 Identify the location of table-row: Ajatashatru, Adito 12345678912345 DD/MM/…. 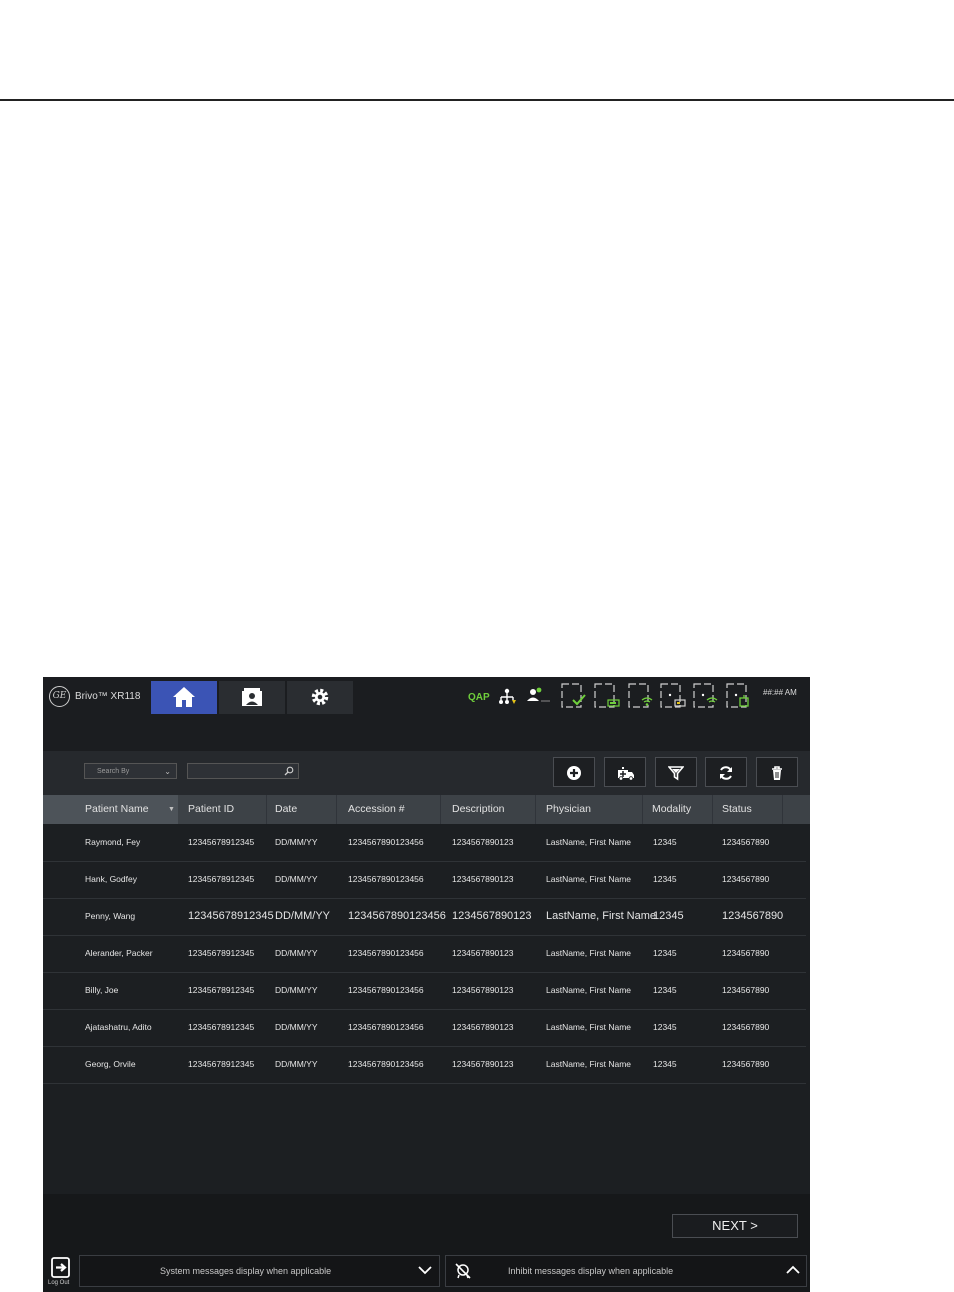
(424, 1028).